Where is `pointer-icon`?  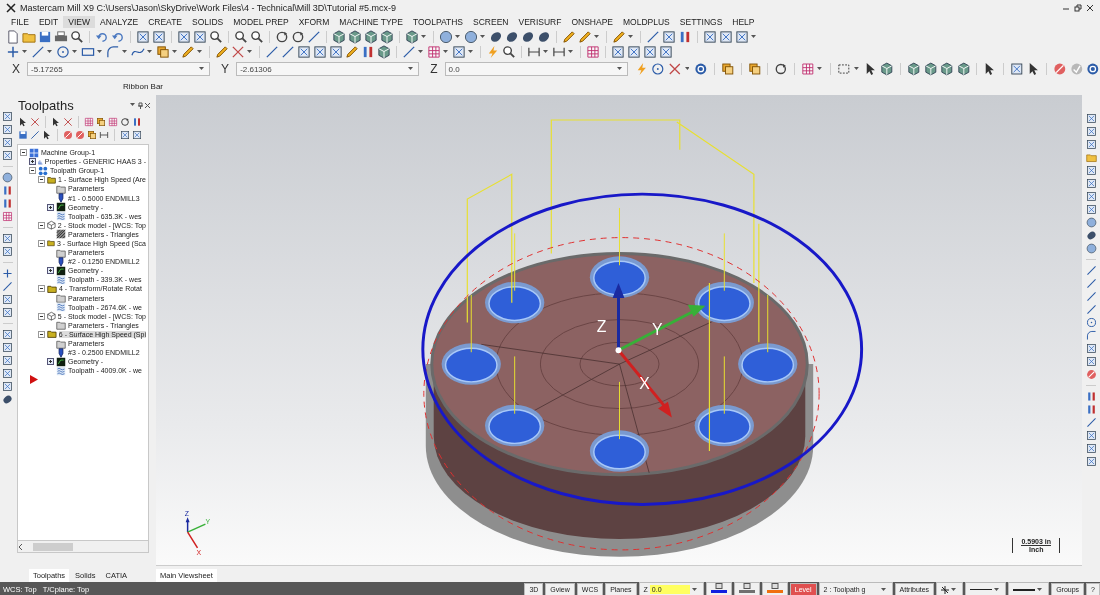 pointer-icon is located at coordinates (56, 121).